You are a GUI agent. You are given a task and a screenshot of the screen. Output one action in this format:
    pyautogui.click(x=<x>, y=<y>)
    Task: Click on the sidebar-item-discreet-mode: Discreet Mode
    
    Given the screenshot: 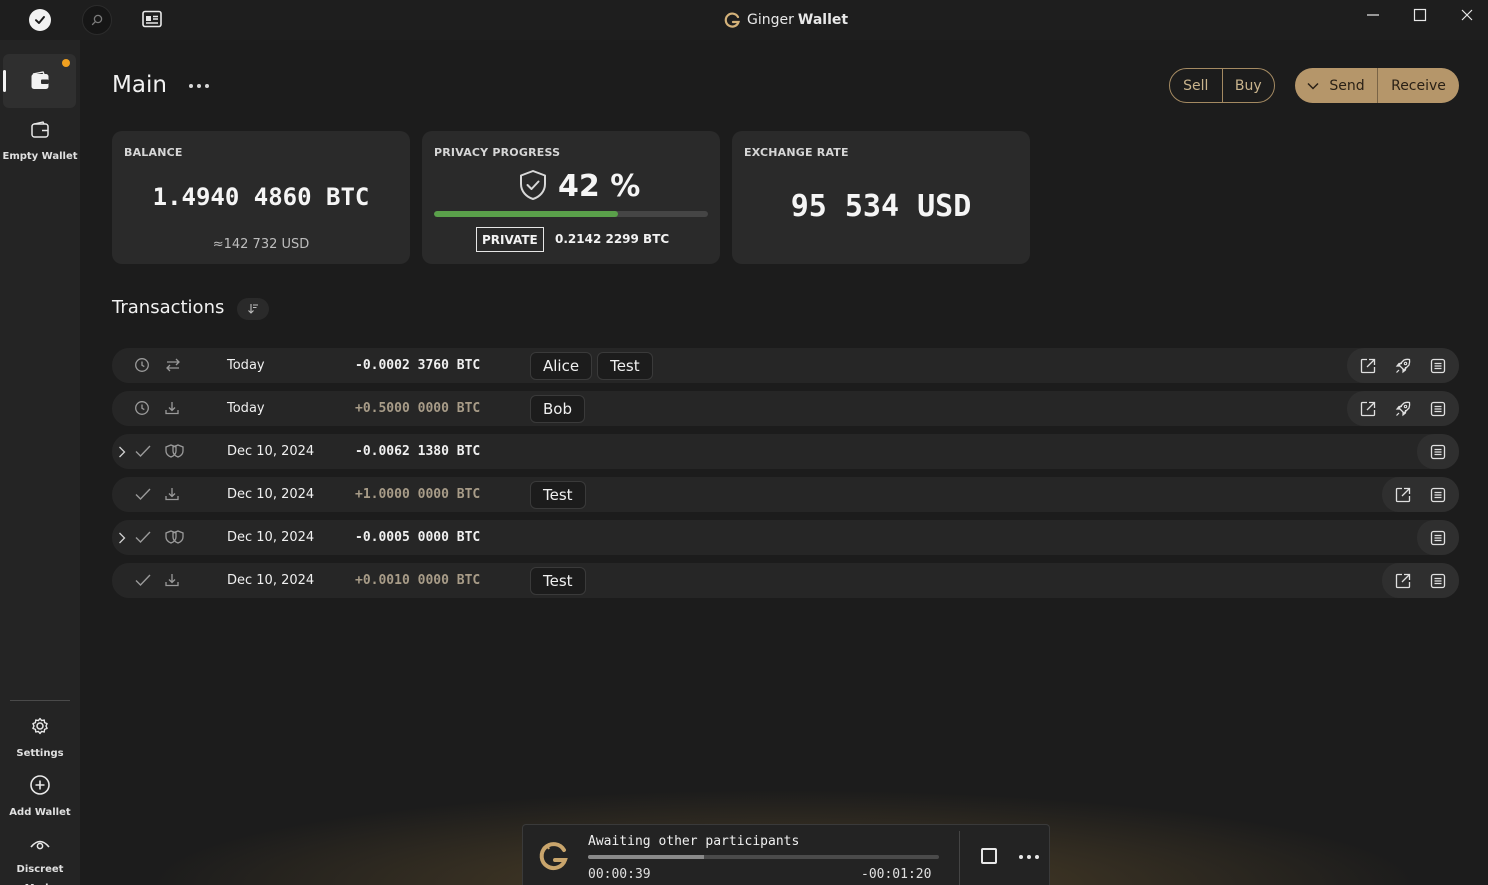 What is the action you would take?
    pyautogui.click(x=40, y=860)
    